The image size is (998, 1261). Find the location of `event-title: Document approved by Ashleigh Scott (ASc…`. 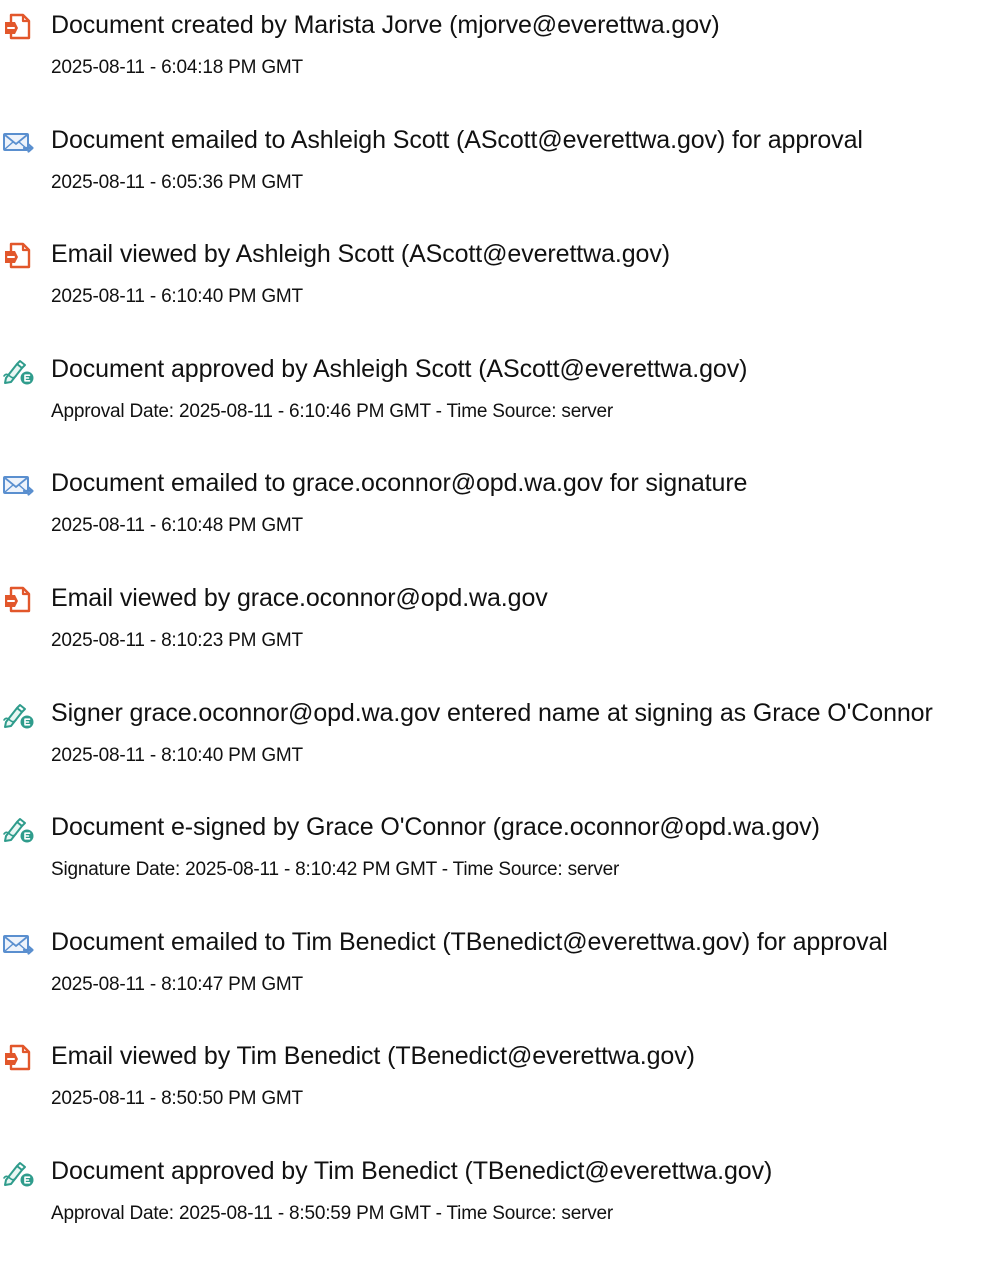

event-title: Document approved by Ashleigh Scott (ASc… is located at coordinates (399, 368).